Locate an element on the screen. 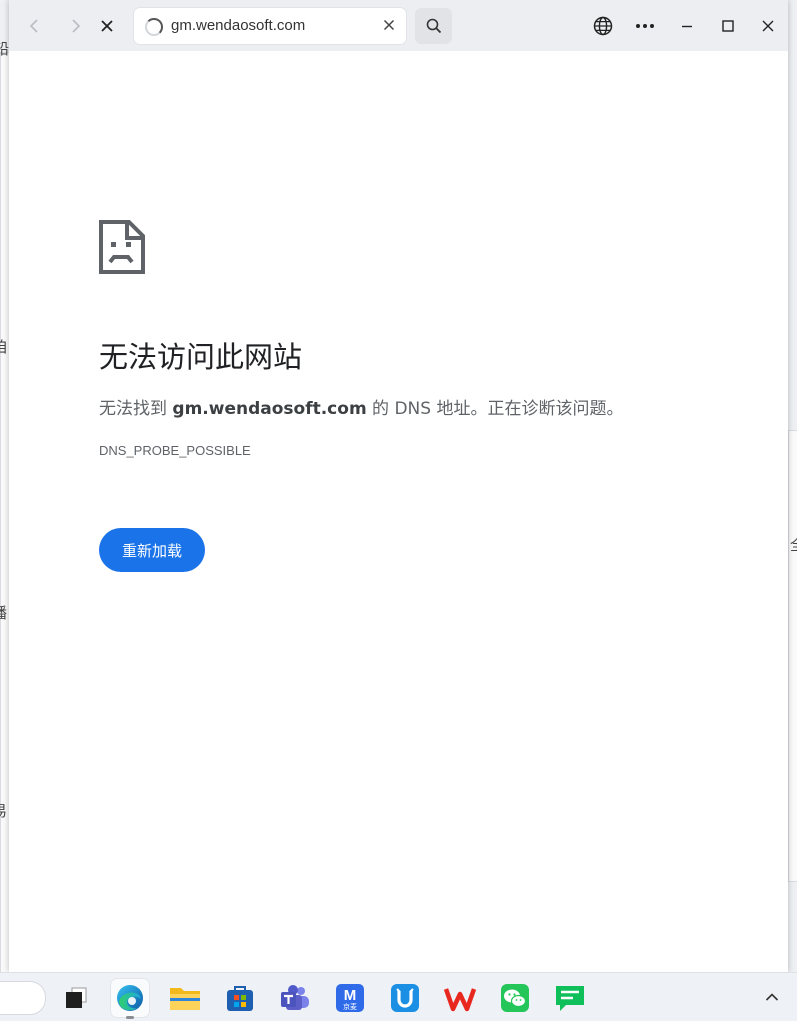  taskbar-wps is located at coordinates (460, 998).